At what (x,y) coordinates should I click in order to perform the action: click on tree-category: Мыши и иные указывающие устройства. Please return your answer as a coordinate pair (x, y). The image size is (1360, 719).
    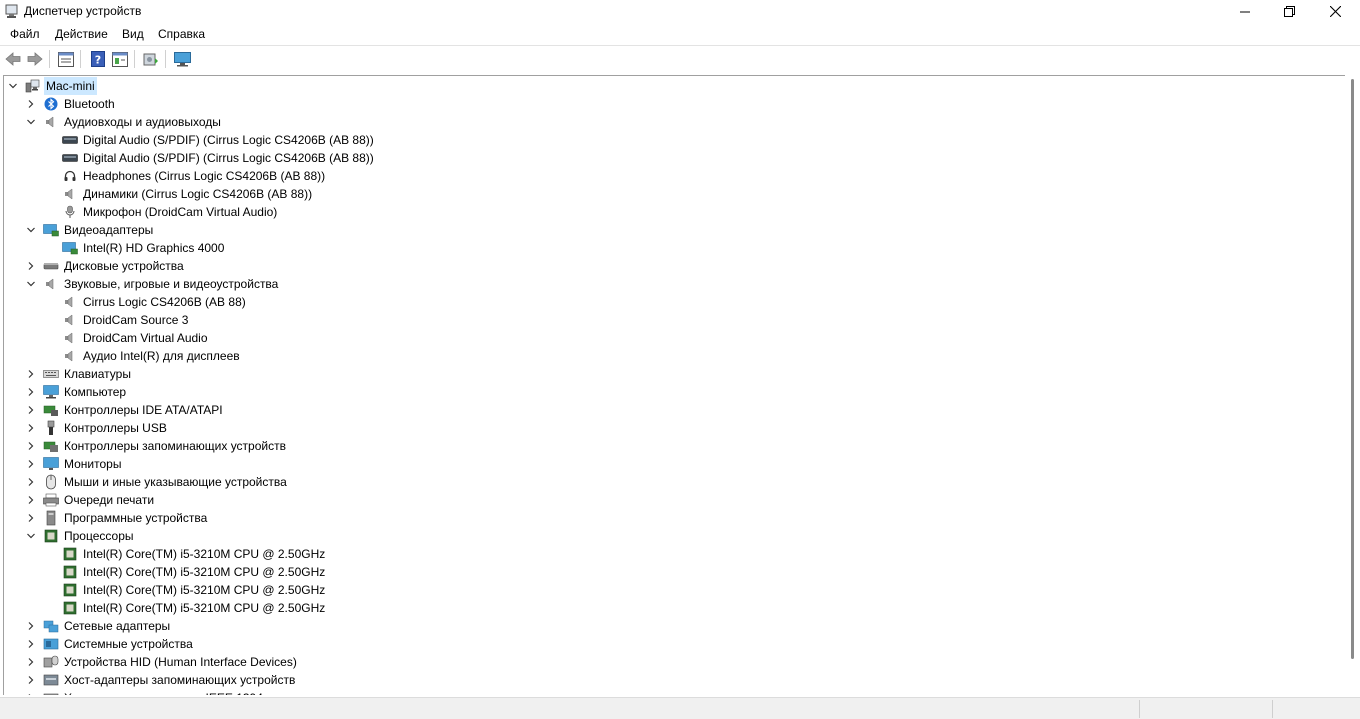
    Looking at the image, I should click on (304, 482).